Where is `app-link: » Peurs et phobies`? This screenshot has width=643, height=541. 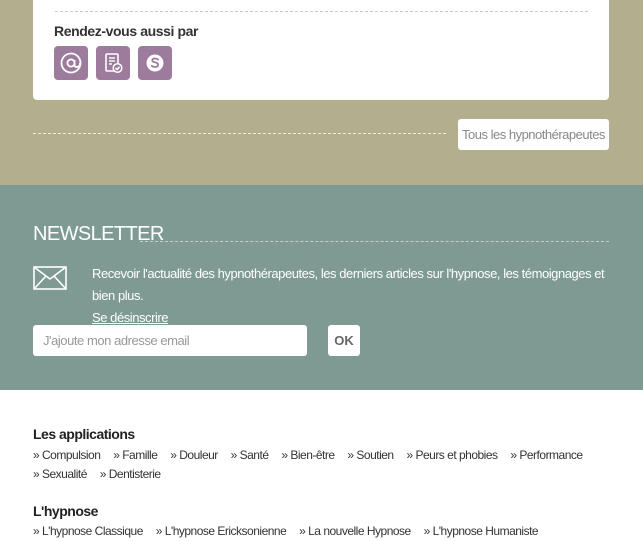
app-link: » Peurs et phobies is located at coordinates (452, 455).